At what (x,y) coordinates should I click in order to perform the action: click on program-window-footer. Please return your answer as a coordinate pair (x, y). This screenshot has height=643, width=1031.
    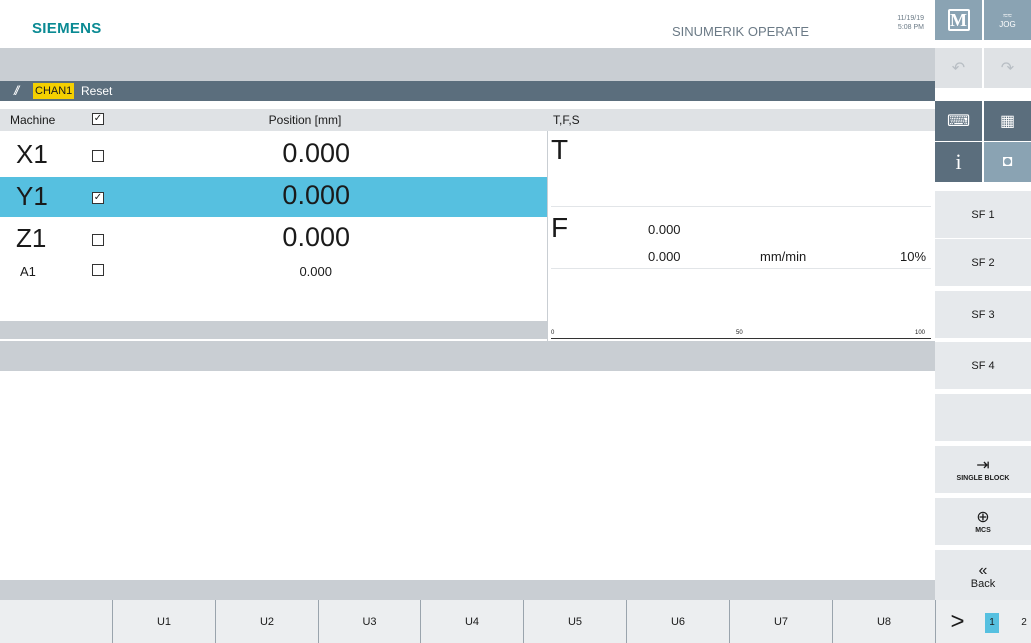
    Looking at the image, I should click on (467, 590).